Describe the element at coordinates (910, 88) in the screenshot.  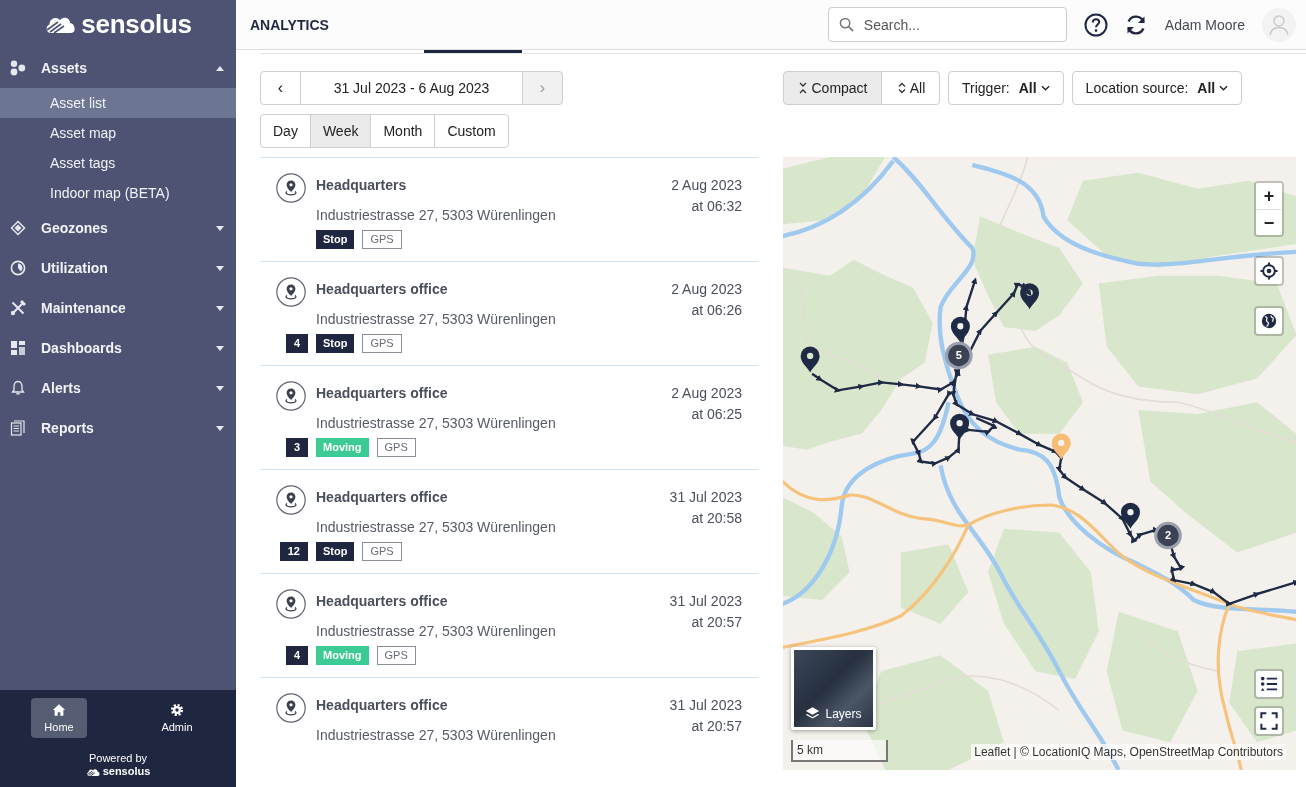
I see `view-mode-button: All` at that location.